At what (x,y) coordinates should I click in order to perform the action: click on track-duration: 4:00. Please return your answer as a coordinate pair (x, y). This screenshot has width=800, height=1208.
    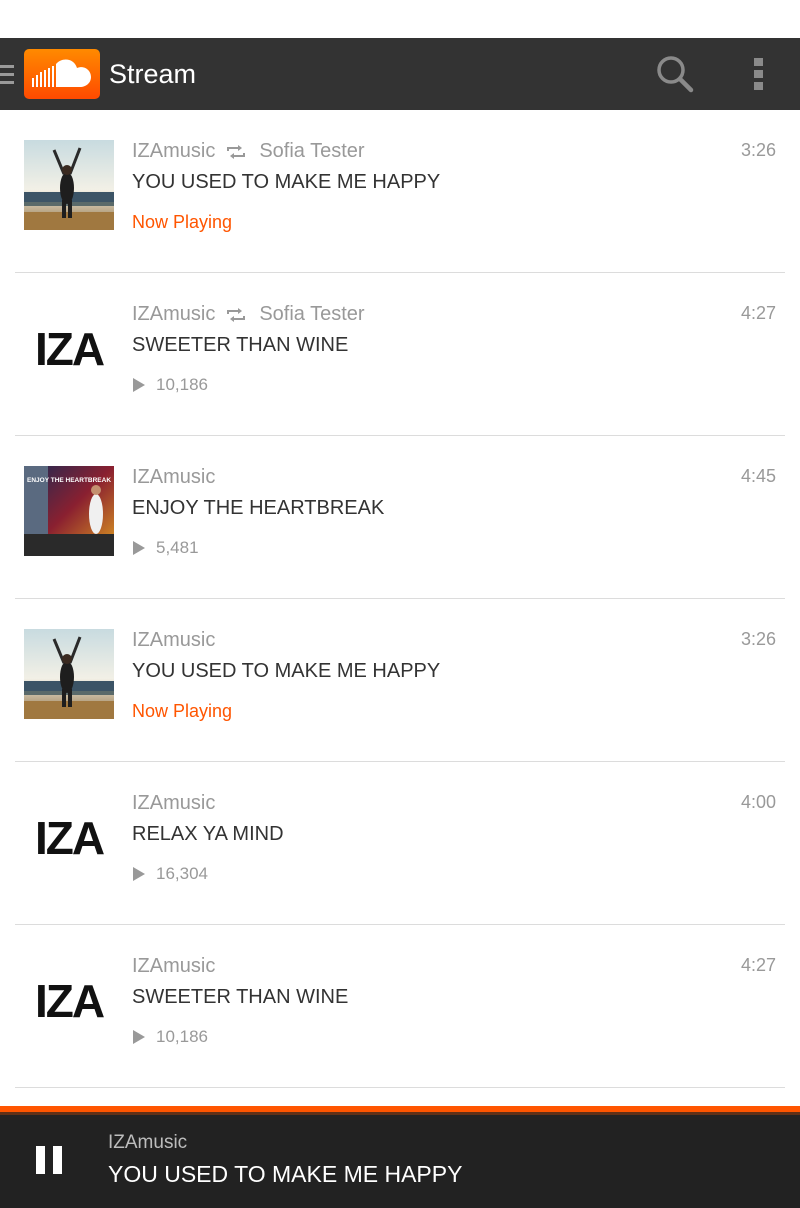
    Looking at the image, I should click on (758, 802).